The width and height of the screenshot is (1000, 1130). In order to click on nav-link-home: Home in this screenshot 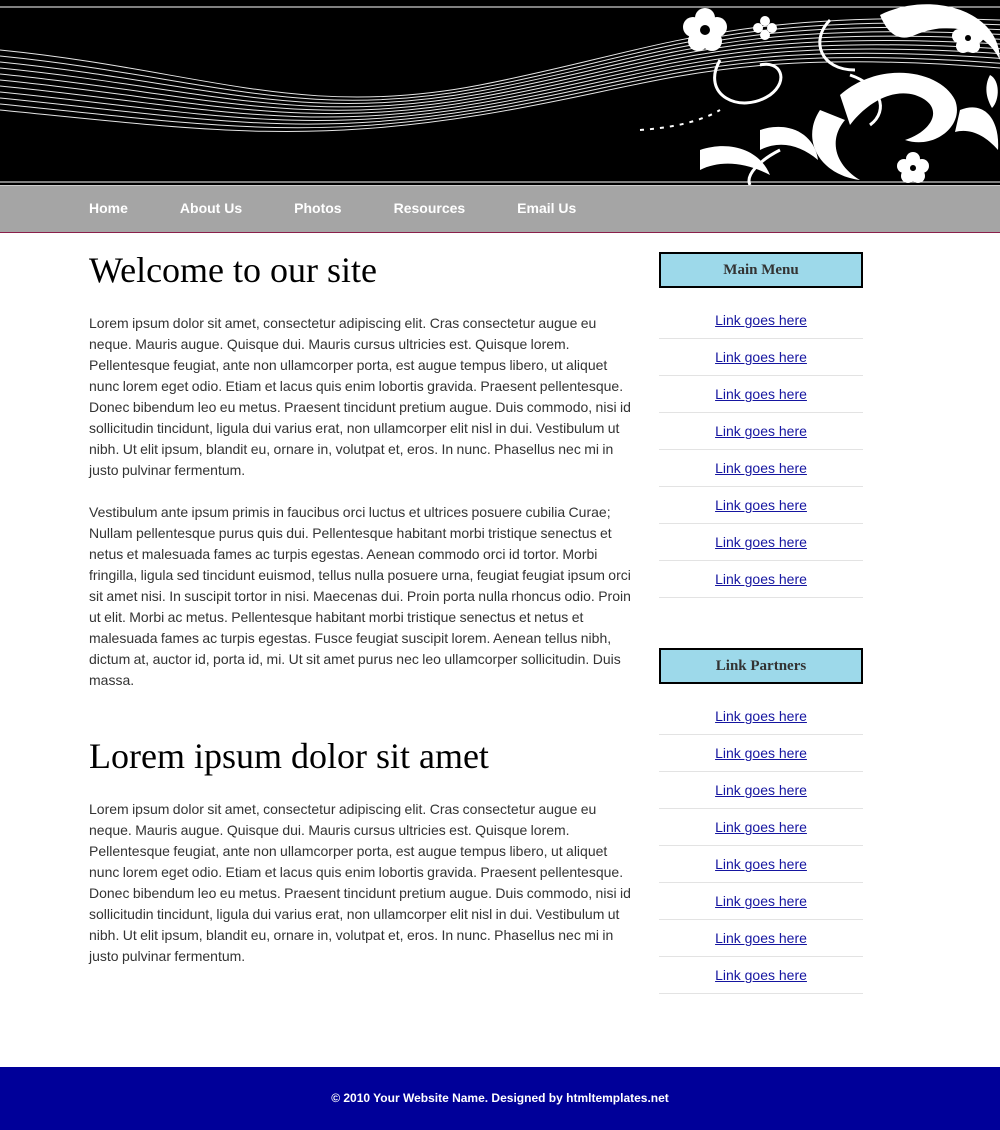, I will do `click(108, 208)`.